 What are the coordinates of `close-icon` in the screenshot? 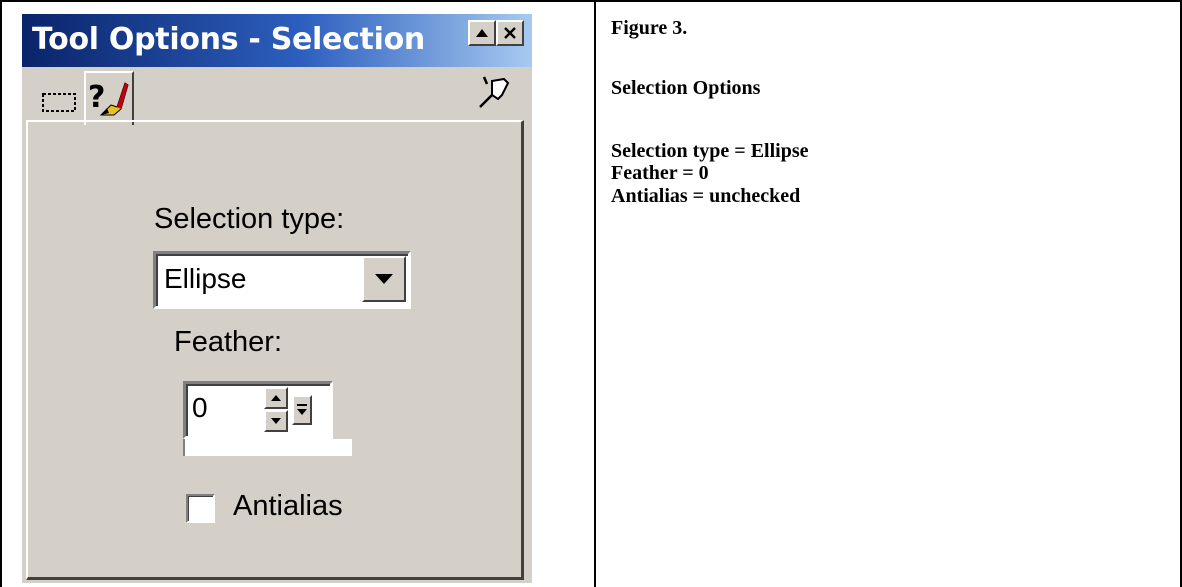 It's located at (510, 33).